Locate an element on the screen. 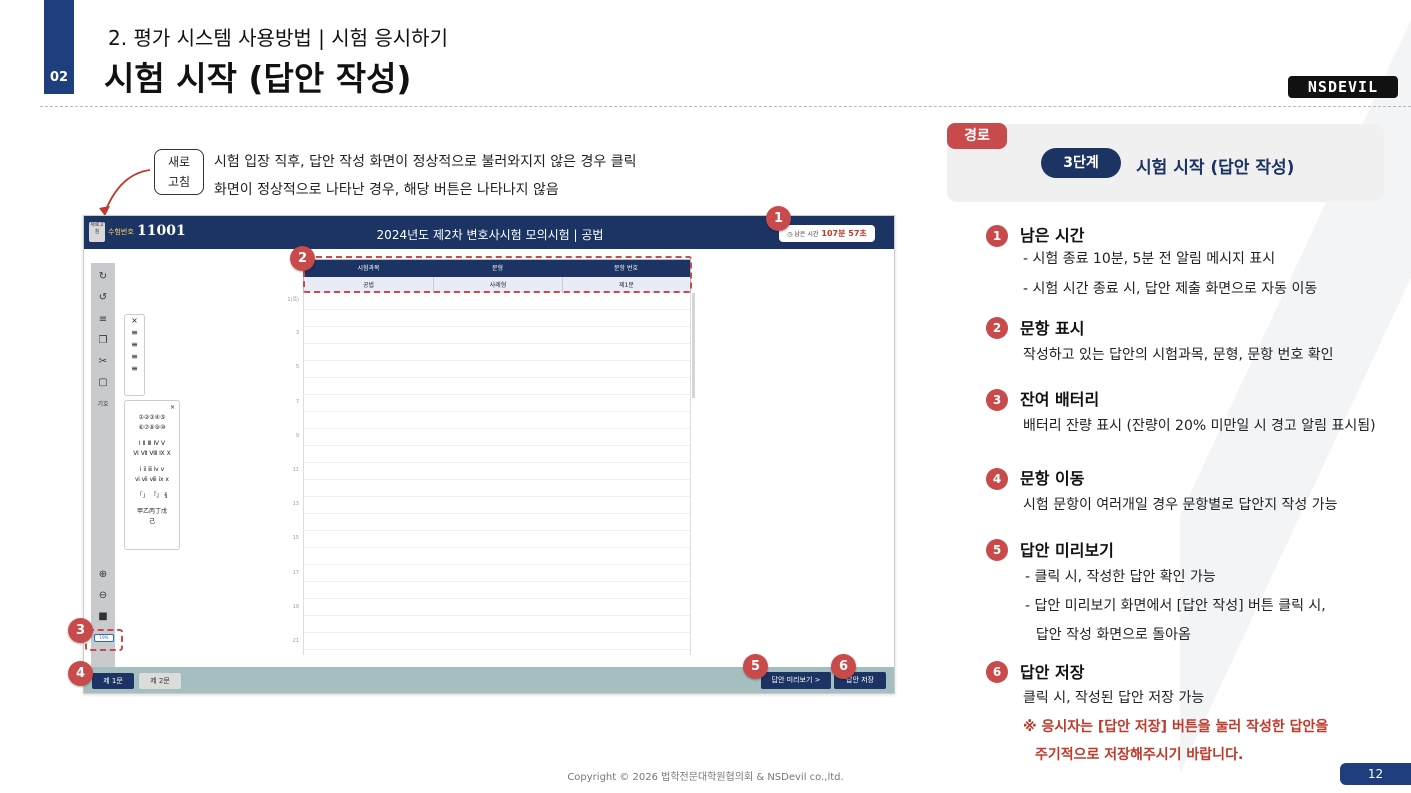 The image size is (1411, 793). item-text: - 시험 종료 10분, 5분 전 알림 메시지 표시 is located at coordinates (1149, 259).